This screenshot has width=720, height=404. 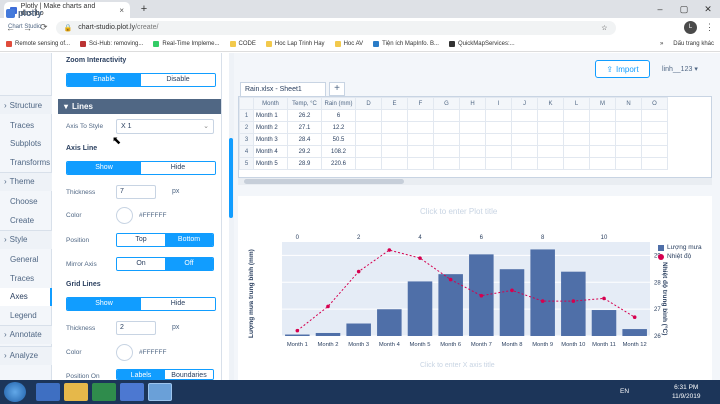 What do you see at coordinates (26, 220) in the screenshot?
I see `nav-item-create: Create` at bounding box center [26, 220].